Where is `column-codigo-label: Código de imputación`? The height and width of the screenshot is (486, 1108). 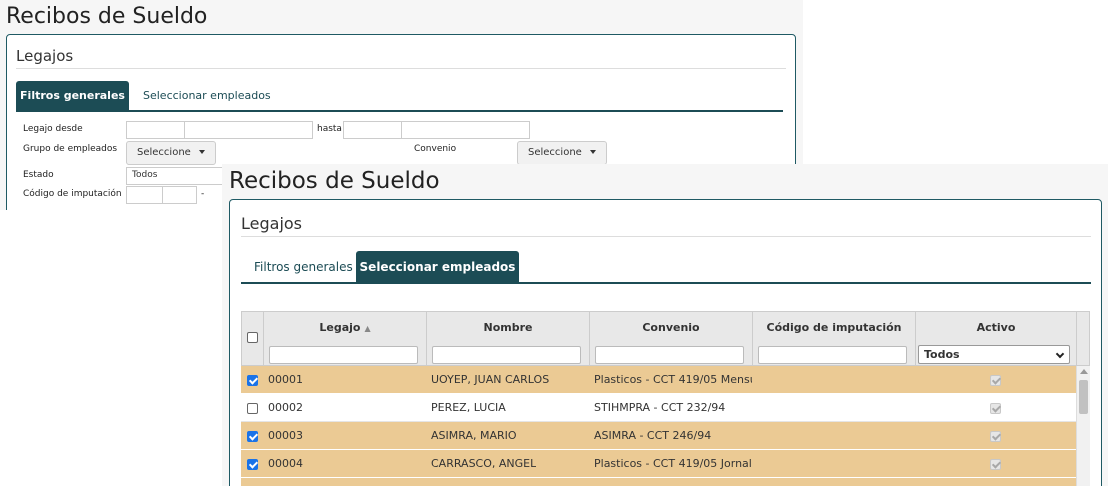 column-codigo-label: Código de imputación is located at coordinates (834, 327).